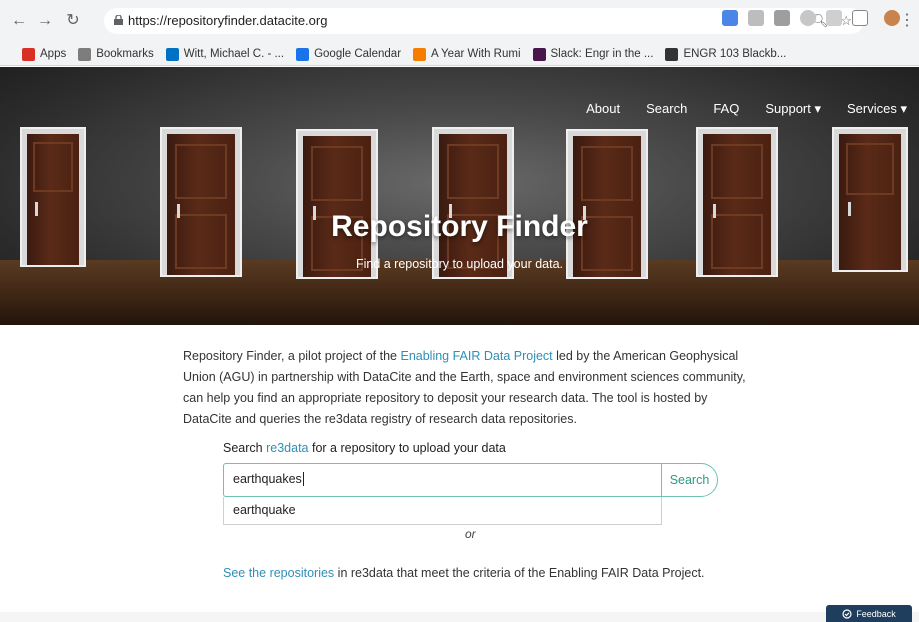  What do you see at coordinates (846, 21) in the screenshot?
I see `star-icon: ☆` at bounding box center [846, 21].